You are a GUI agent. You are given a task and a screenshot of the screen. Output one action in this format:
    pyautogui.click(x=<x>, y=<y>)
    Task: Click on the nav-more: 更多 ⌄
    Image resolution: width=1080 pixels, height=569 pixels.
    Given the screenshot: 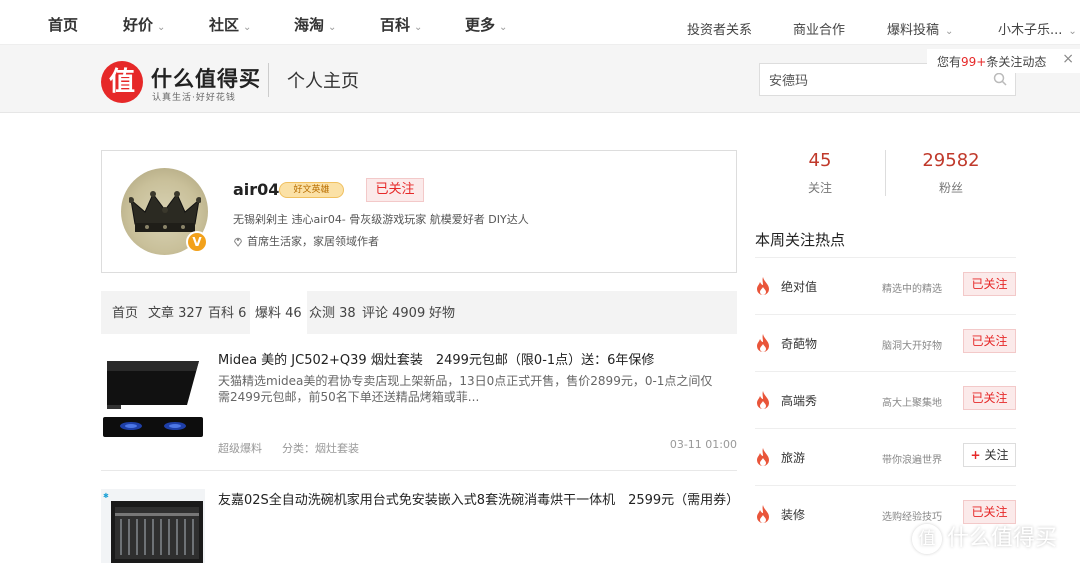 What is the action you would take?
    pyautogui.click(x=486, y=24)
    